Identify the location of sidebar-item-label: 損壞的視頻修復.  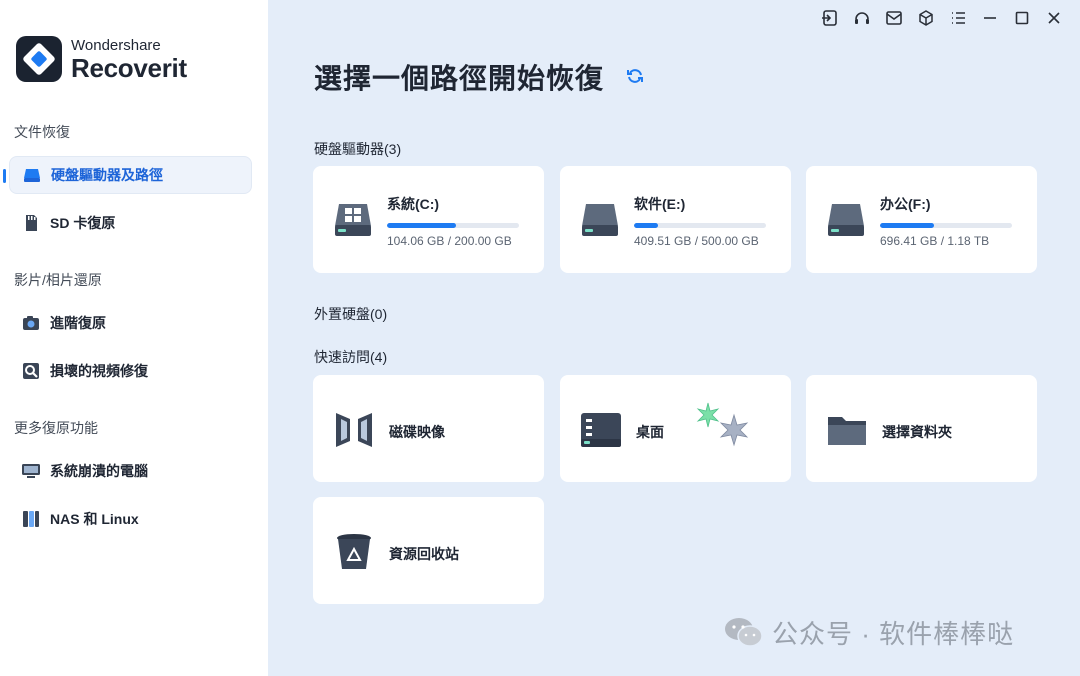
(99, 371).